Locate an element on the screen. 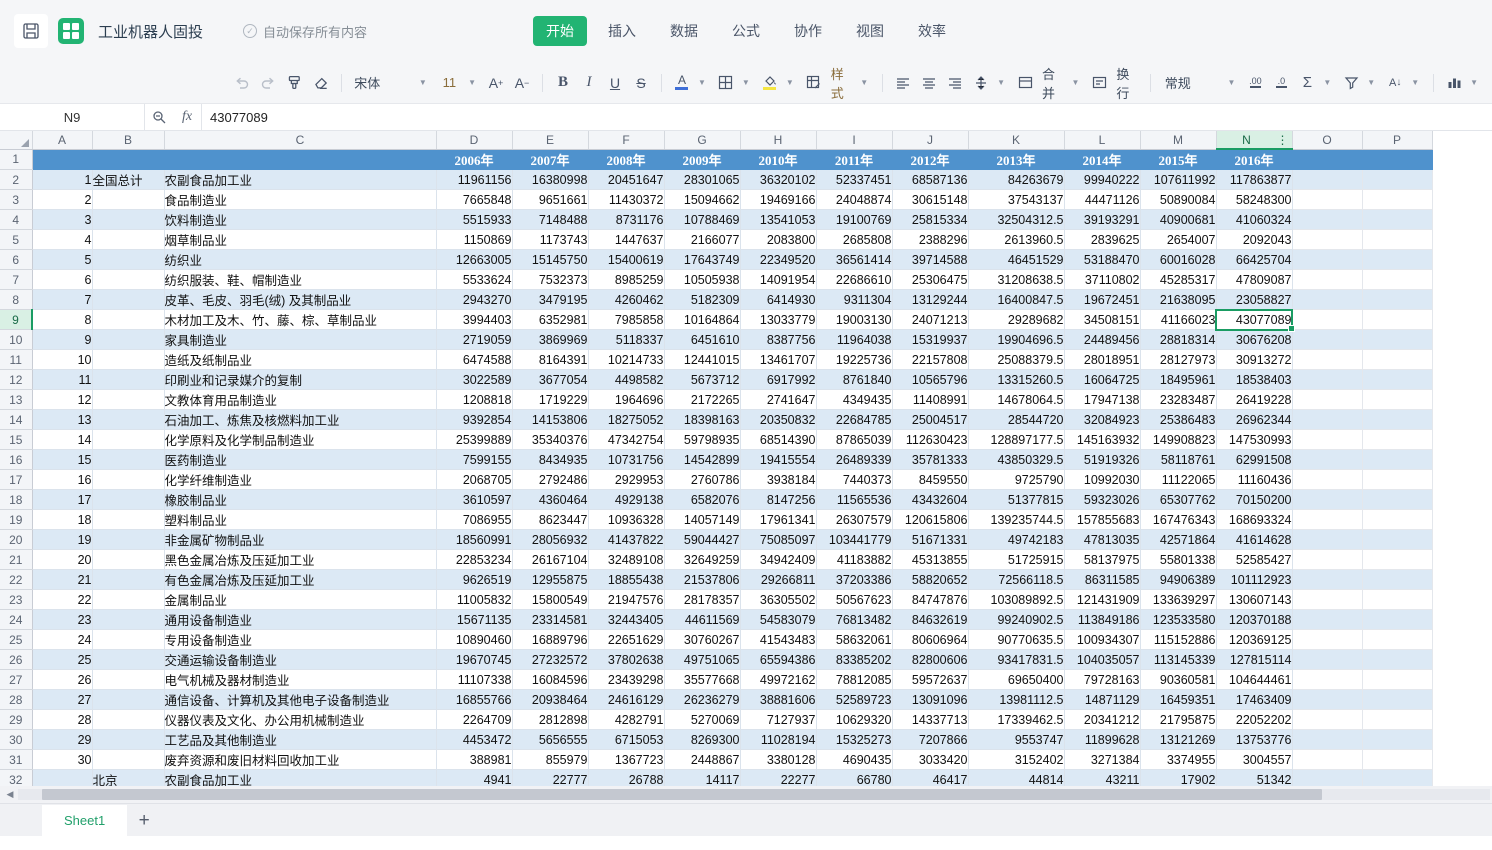  cell-C26: 交通运输设备制造业 is located at coordinates (300, 659).